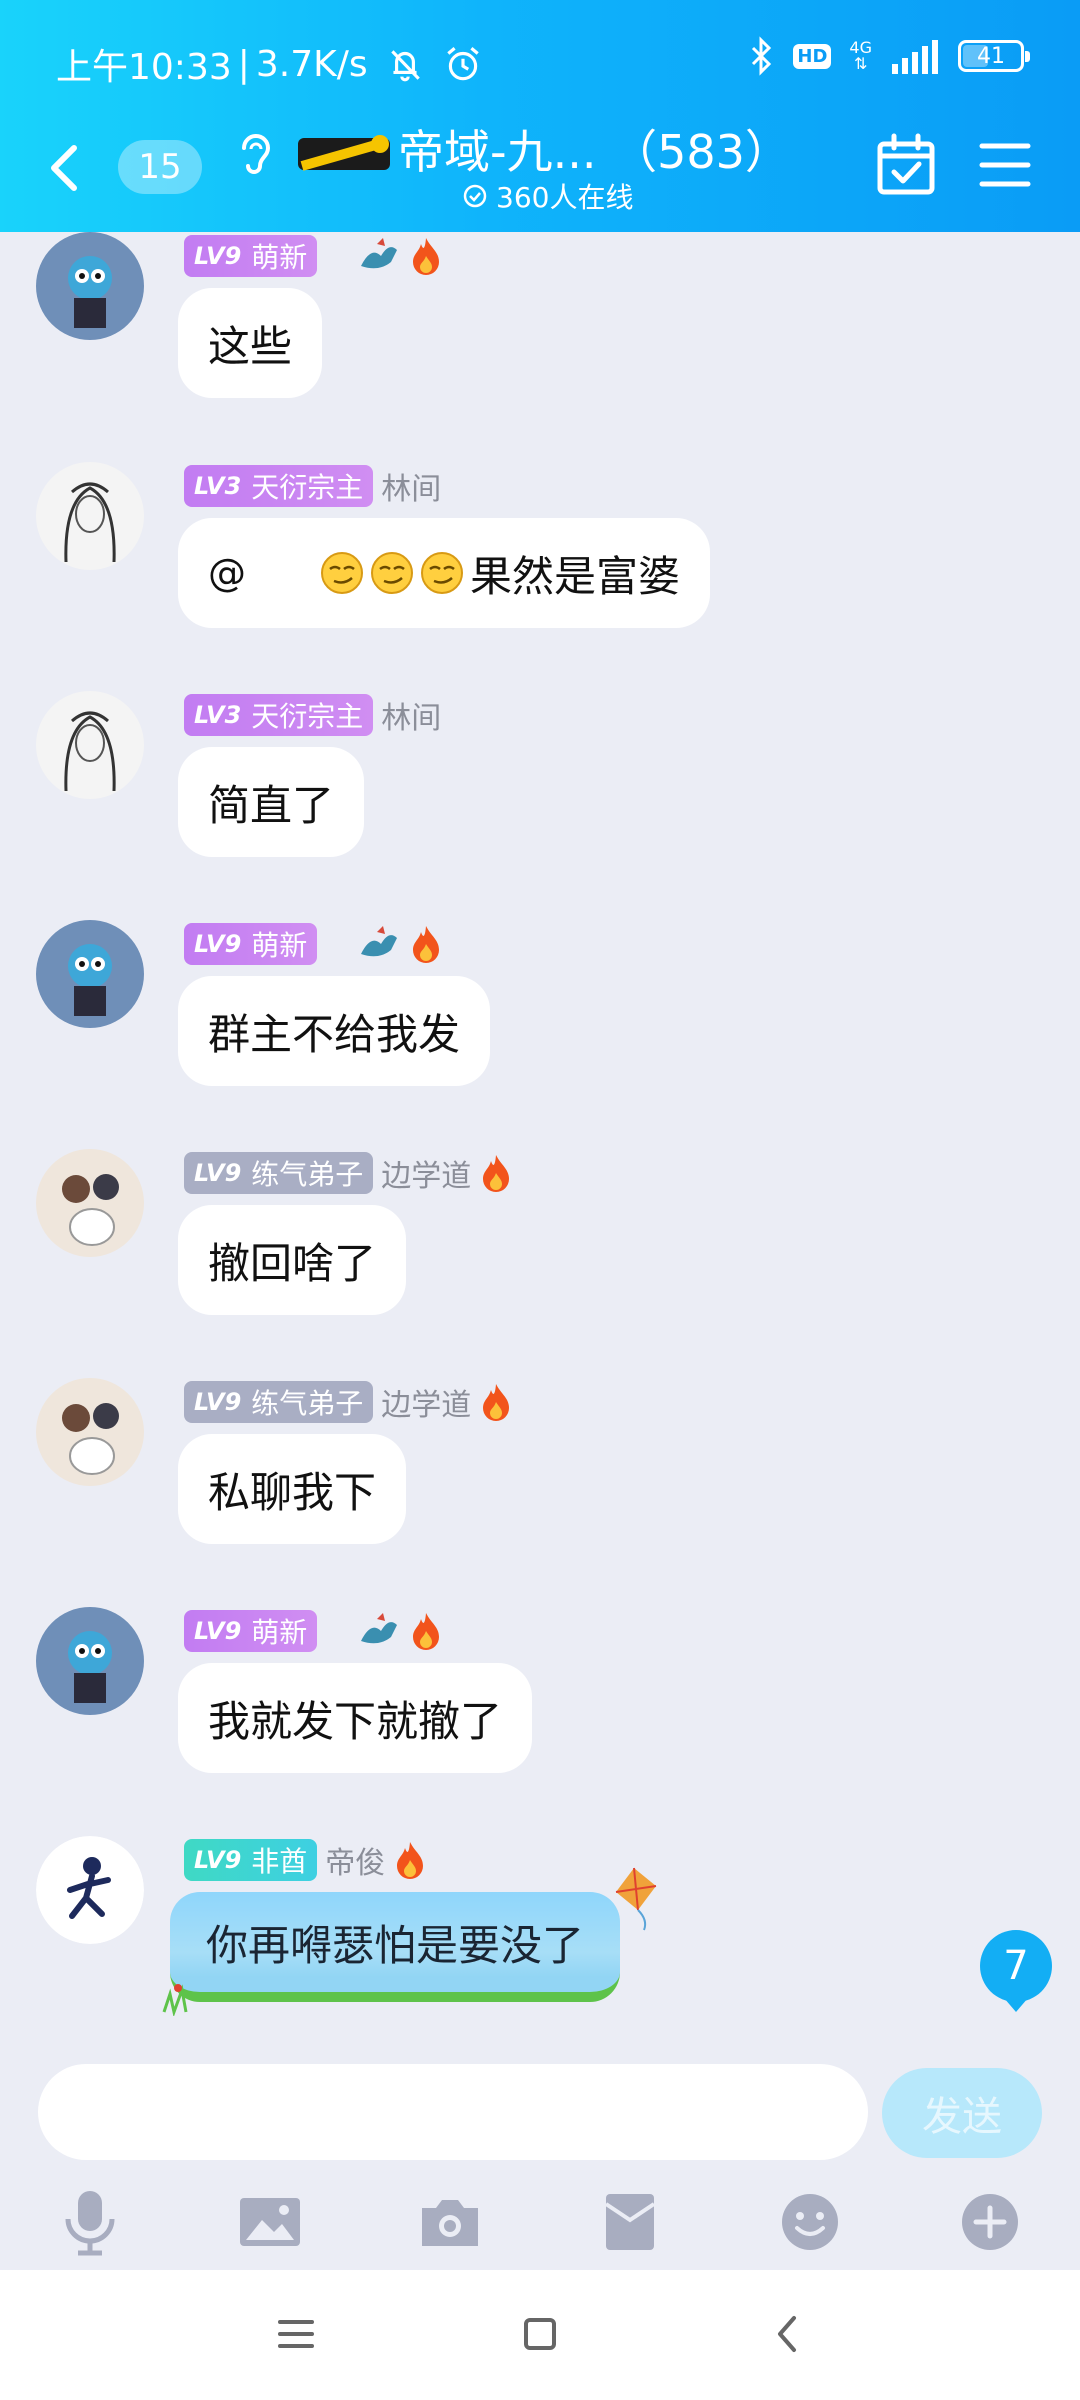 The image size is (1080, 2400). Describe the element at coordinates (405, 66) in the screenshot. I see `mute-bell-icon` at that location.